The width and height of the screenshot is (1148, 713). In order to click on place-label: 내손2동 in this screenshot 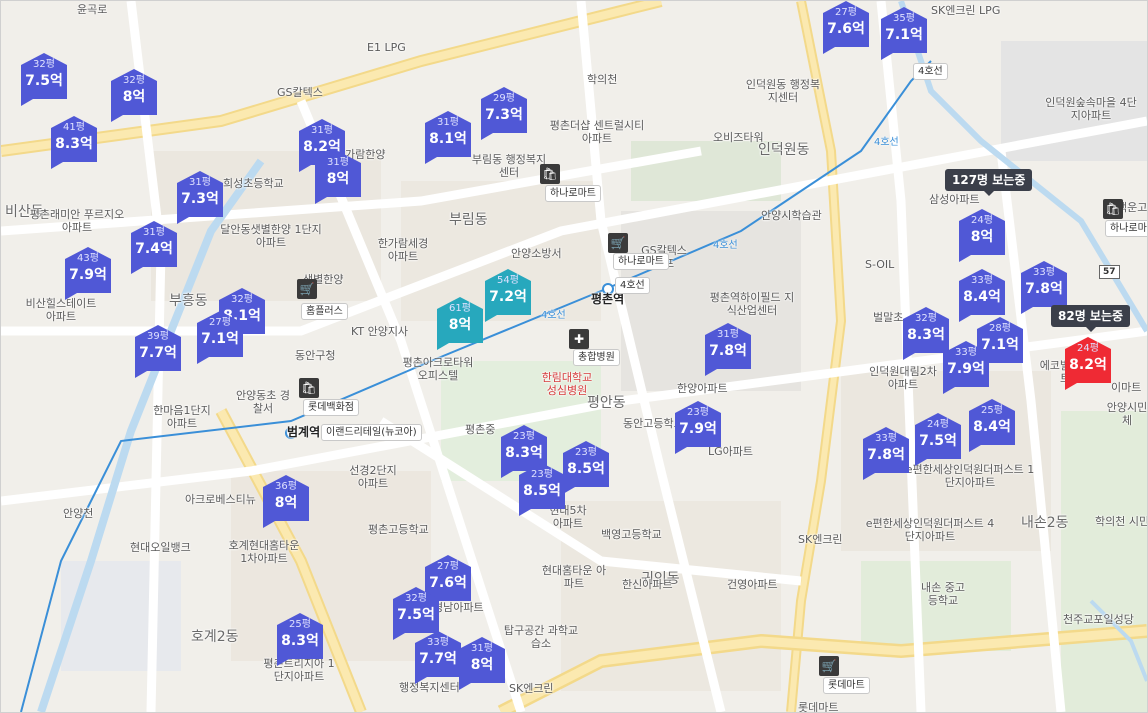, I will do `click(1045, 523)`.